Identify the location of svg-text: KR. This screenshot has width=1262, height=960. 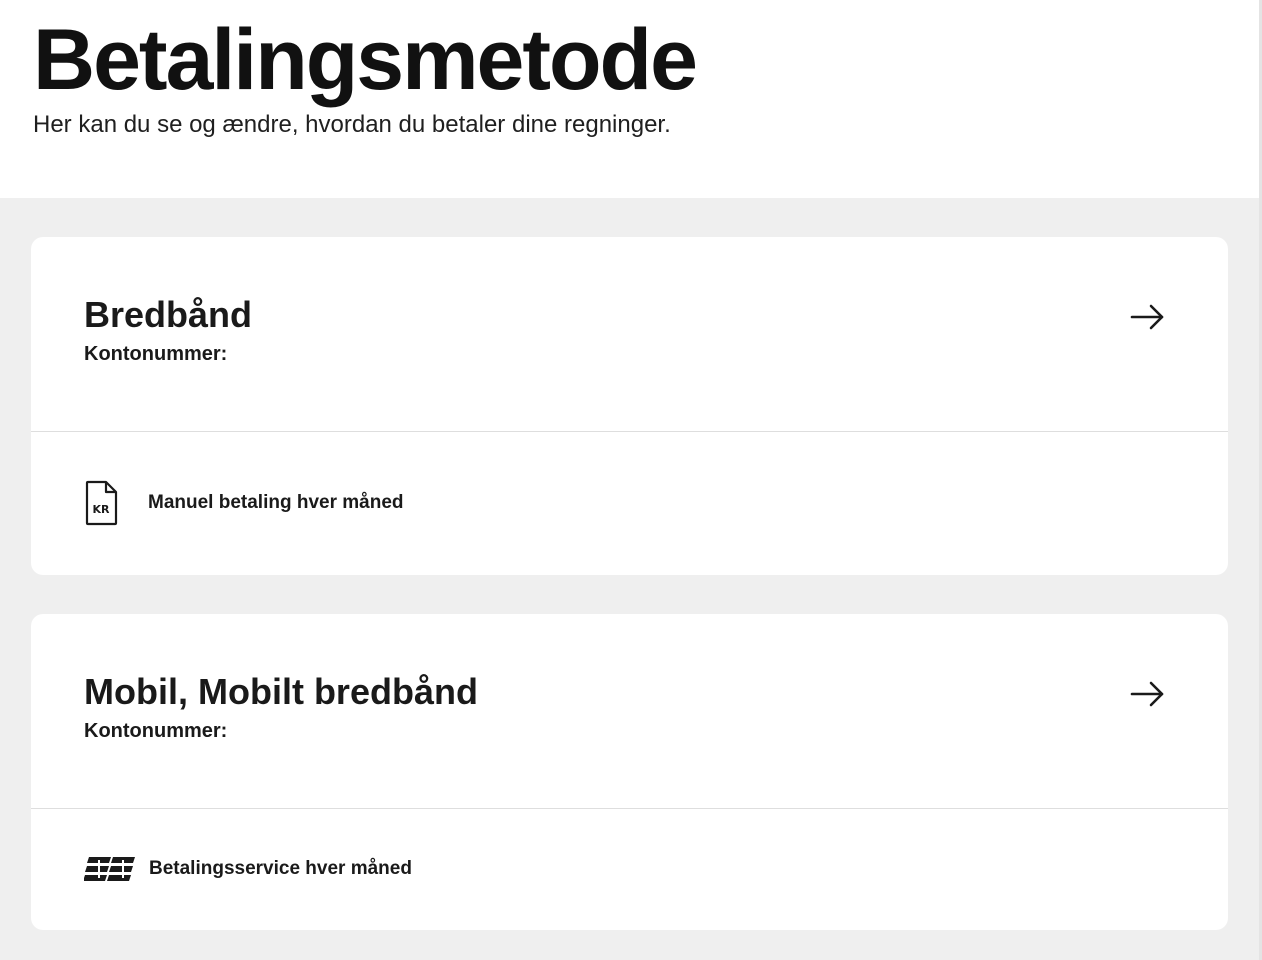
(102, 509).